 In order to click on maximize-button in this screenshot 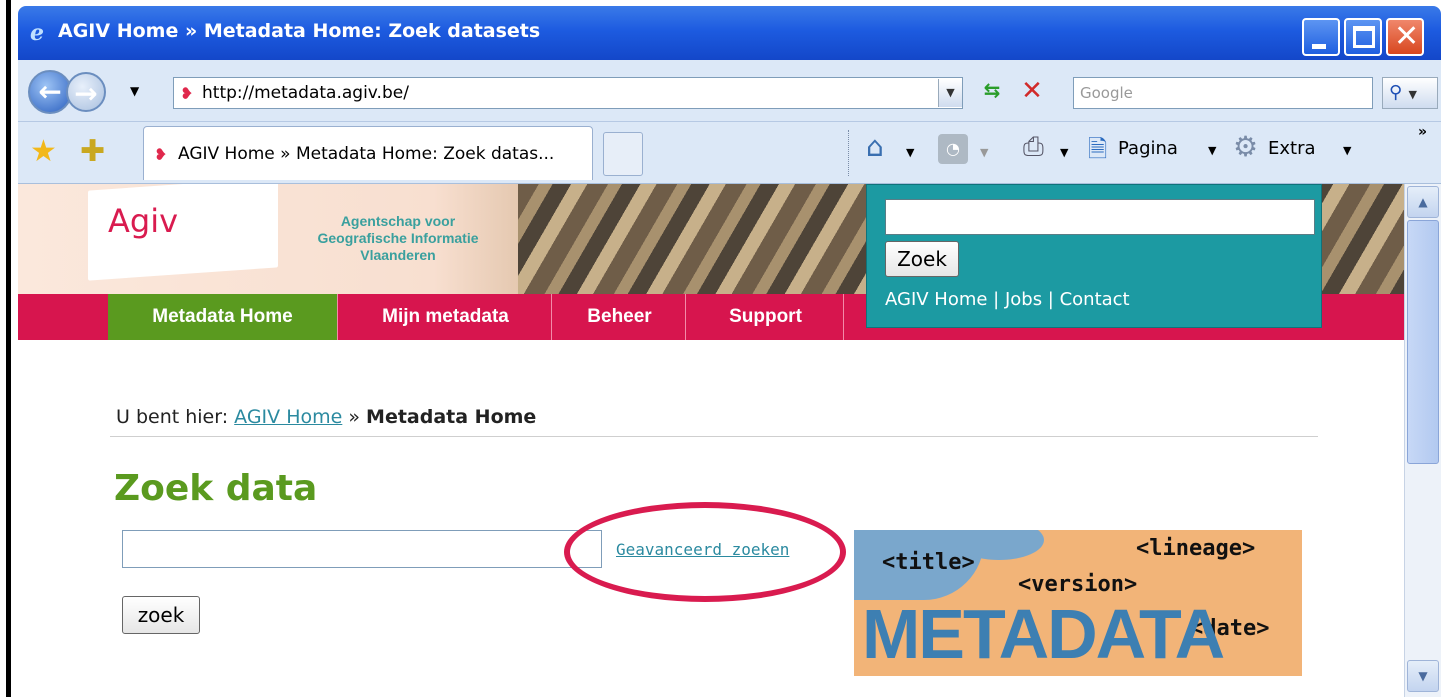, I will do `click(1363, 37)`.